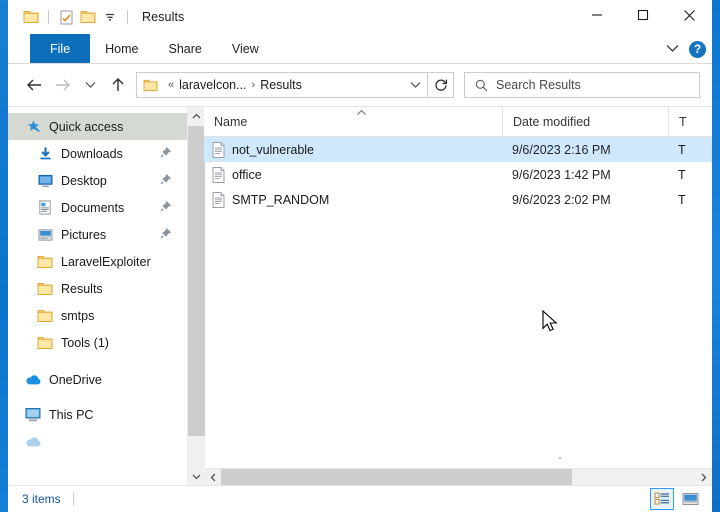 The image size is (720, 512). I want to click on new-folder-icon, so click(88, 17).